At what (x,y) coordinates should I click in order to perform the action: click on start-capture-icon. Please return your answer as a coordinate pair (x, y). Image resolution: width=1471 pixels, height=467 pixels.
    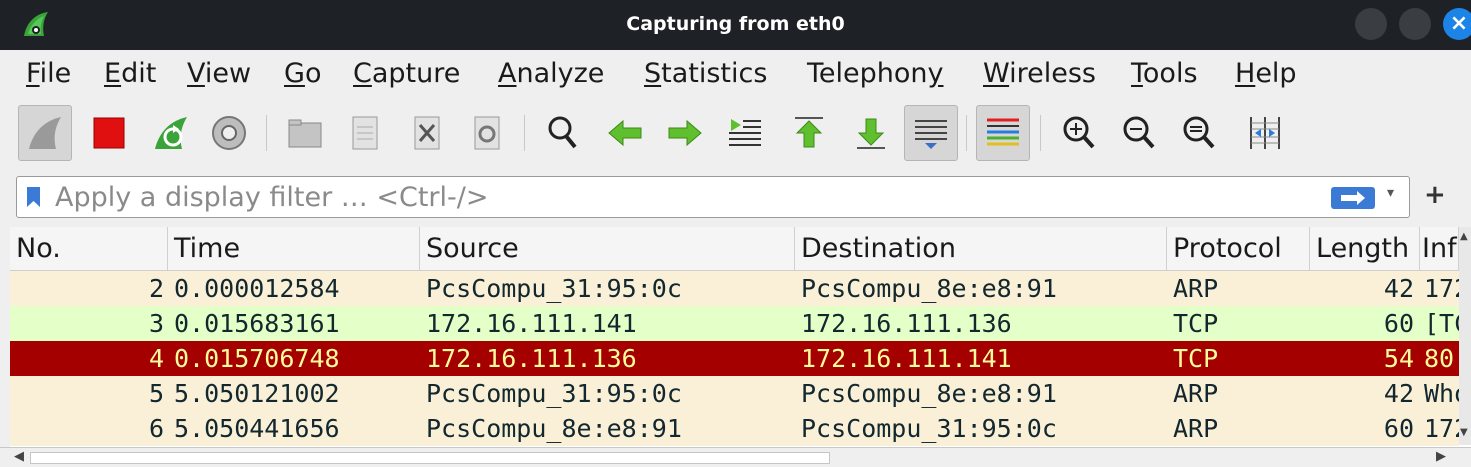
    Looking at the image, I should click on (45, 133).